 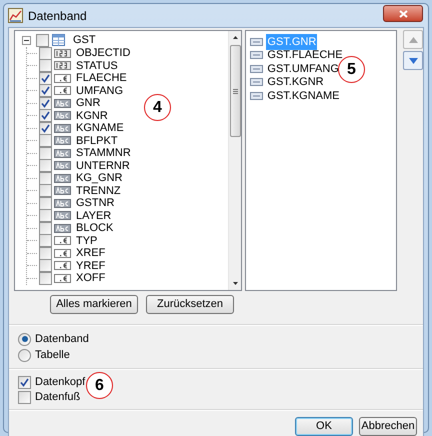 What do you see at coordinates (57, 397) in the screenshot?
I see `checkbox-label: Datenfuß` at bounding box center [57, 397].